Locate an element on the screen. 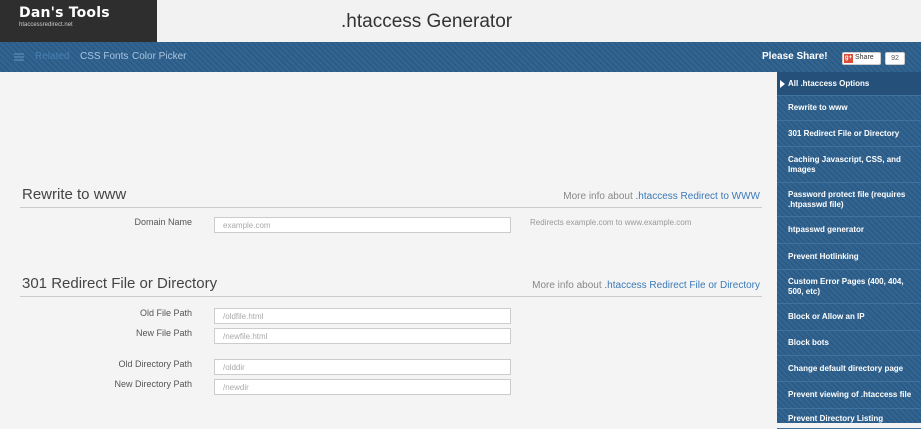  old-file-path-input is located at coordinates (362, 316).